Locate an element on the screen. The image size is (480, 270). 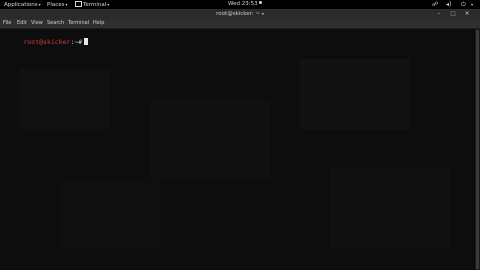
places-menu-label: Places is located at coordinates (56, 5).